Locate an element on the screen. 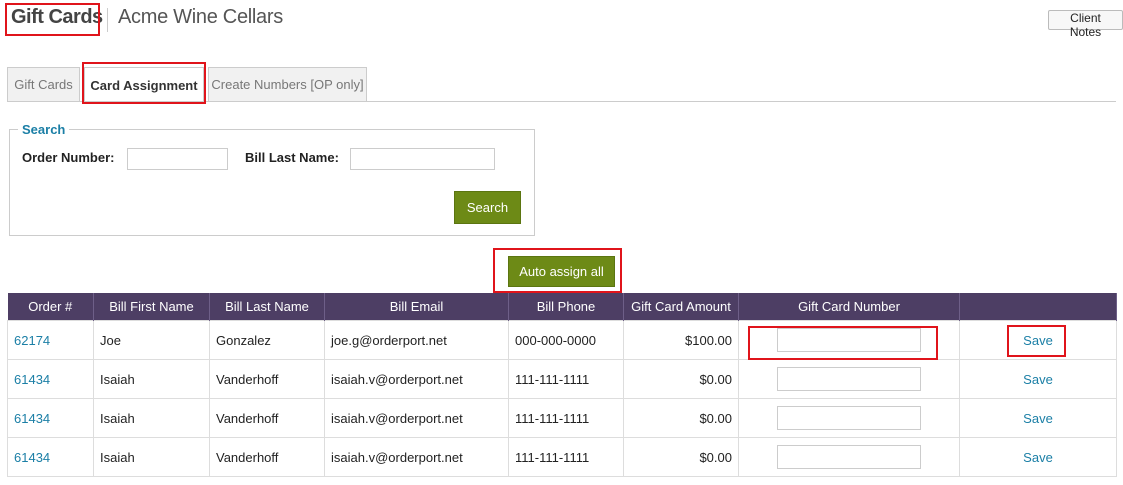 This screenshot has width=1123, height=485. order-number-input is located at coordinates (177, 159).